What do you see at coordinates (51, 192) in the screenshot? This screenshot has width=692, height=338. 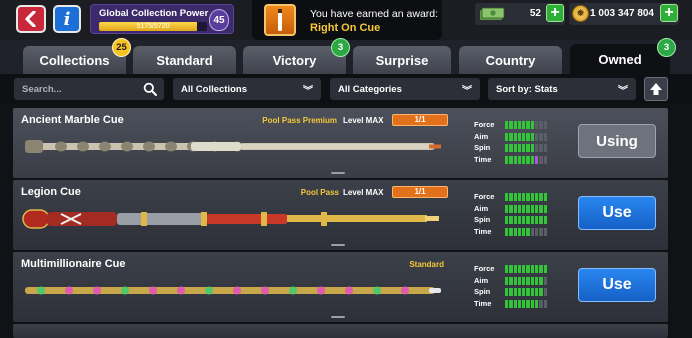 I see `cue-name: Legion Cue` at bounding box center [51, 192].